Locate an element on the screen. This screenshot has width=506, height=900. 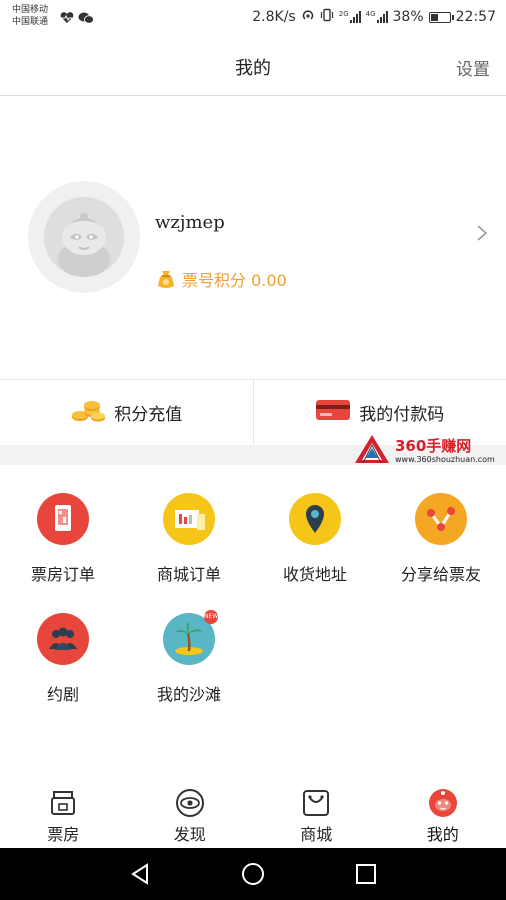
tab-mall: 商城 is located at coordinates (316, 814).